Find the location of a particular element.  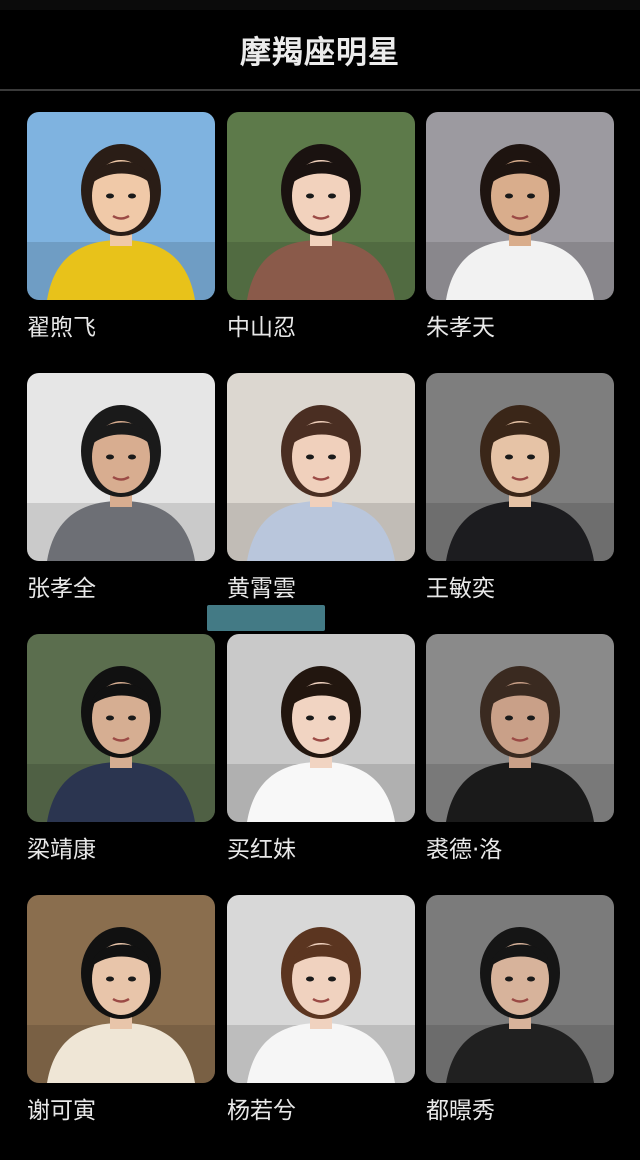

portrait-woman-blue-dress-icon is located at coordinates (321, 467).